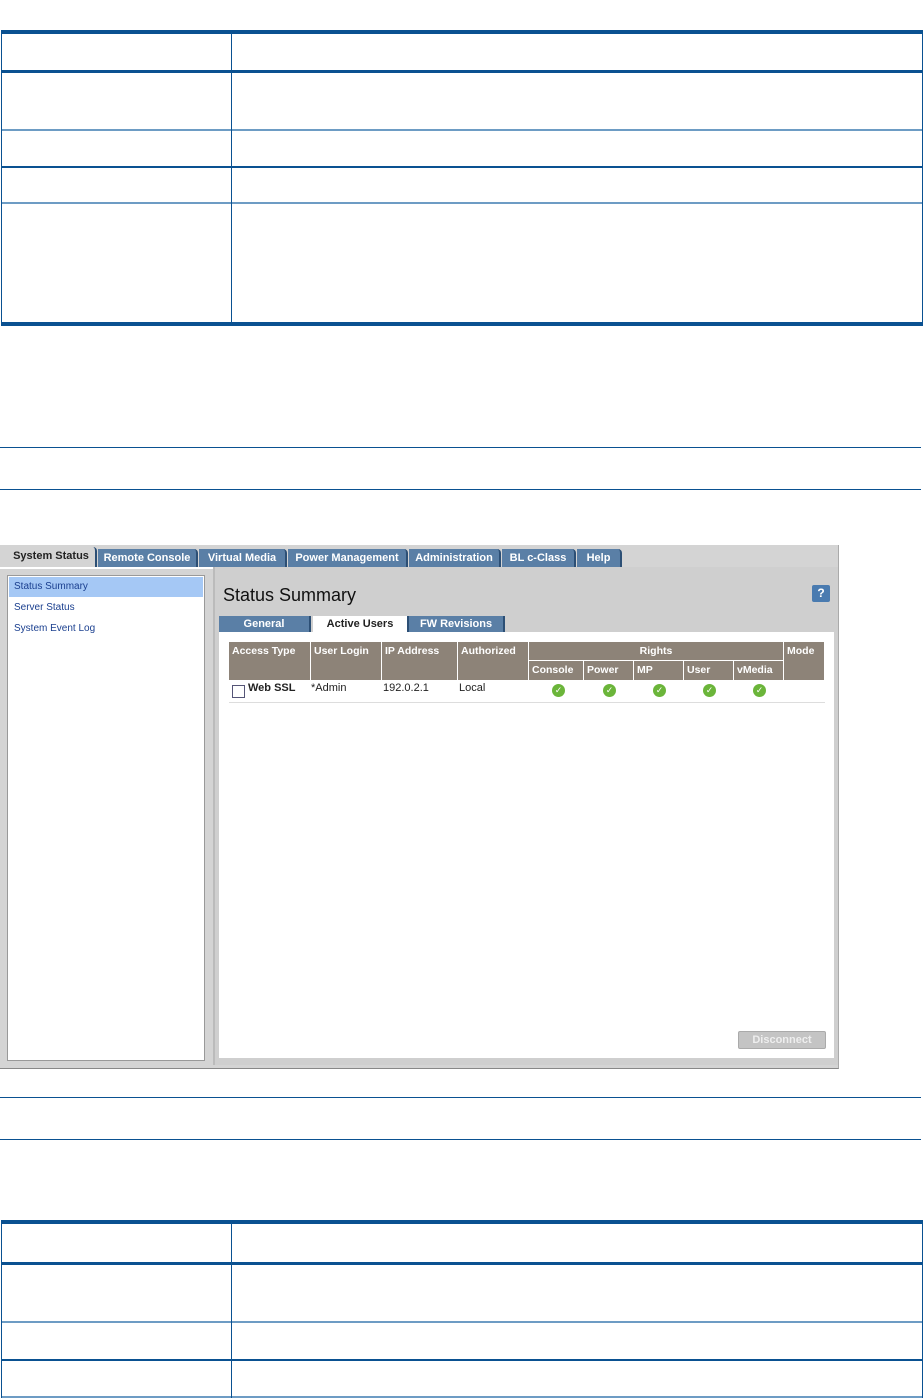  I want to click on col-mode: Mode, so click(804, 661).